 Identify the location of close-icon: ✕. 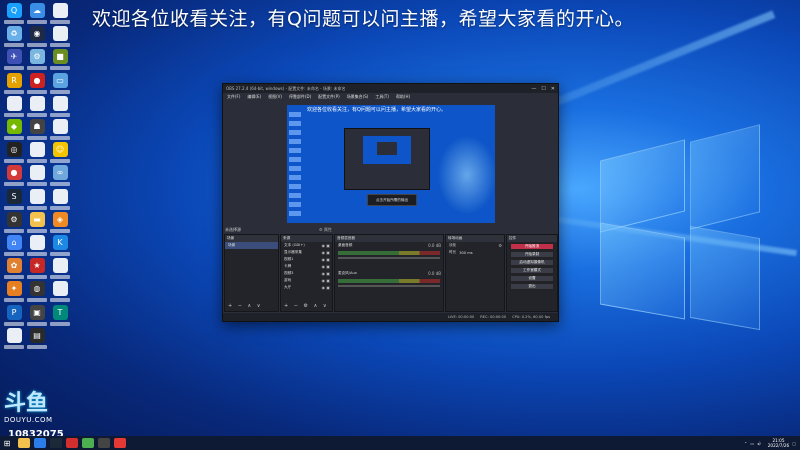
(553, 89).